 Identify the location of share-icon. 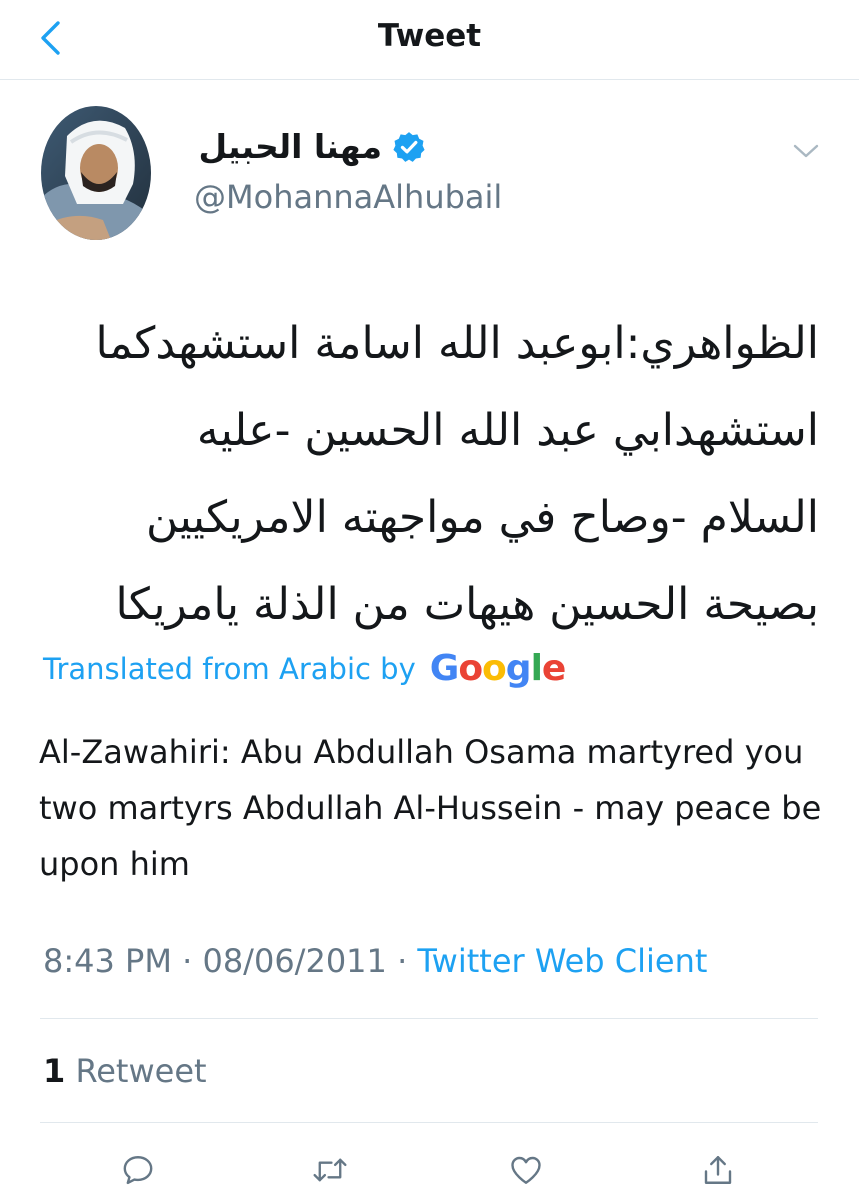
(718, 1170).